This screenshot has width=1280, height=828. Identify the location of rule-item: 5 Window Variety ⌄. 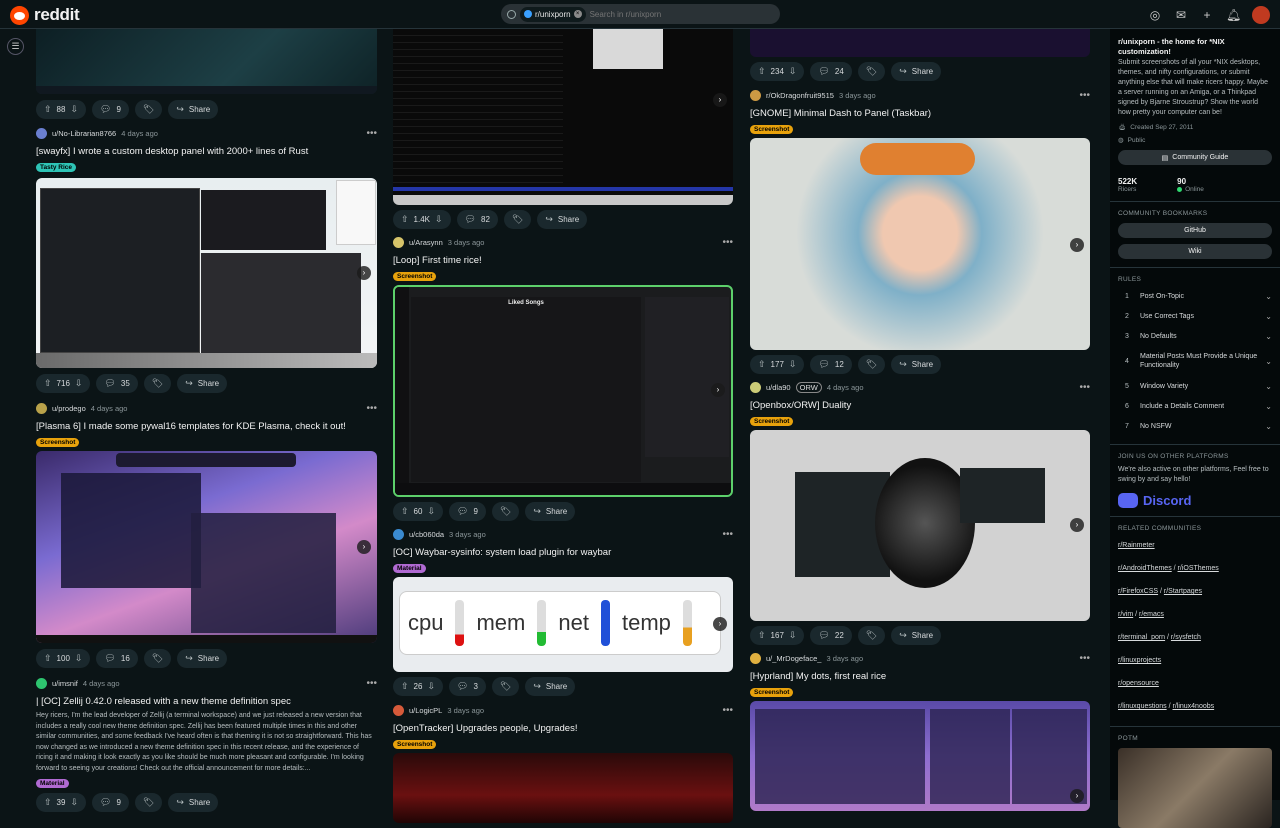
(1195, 386).